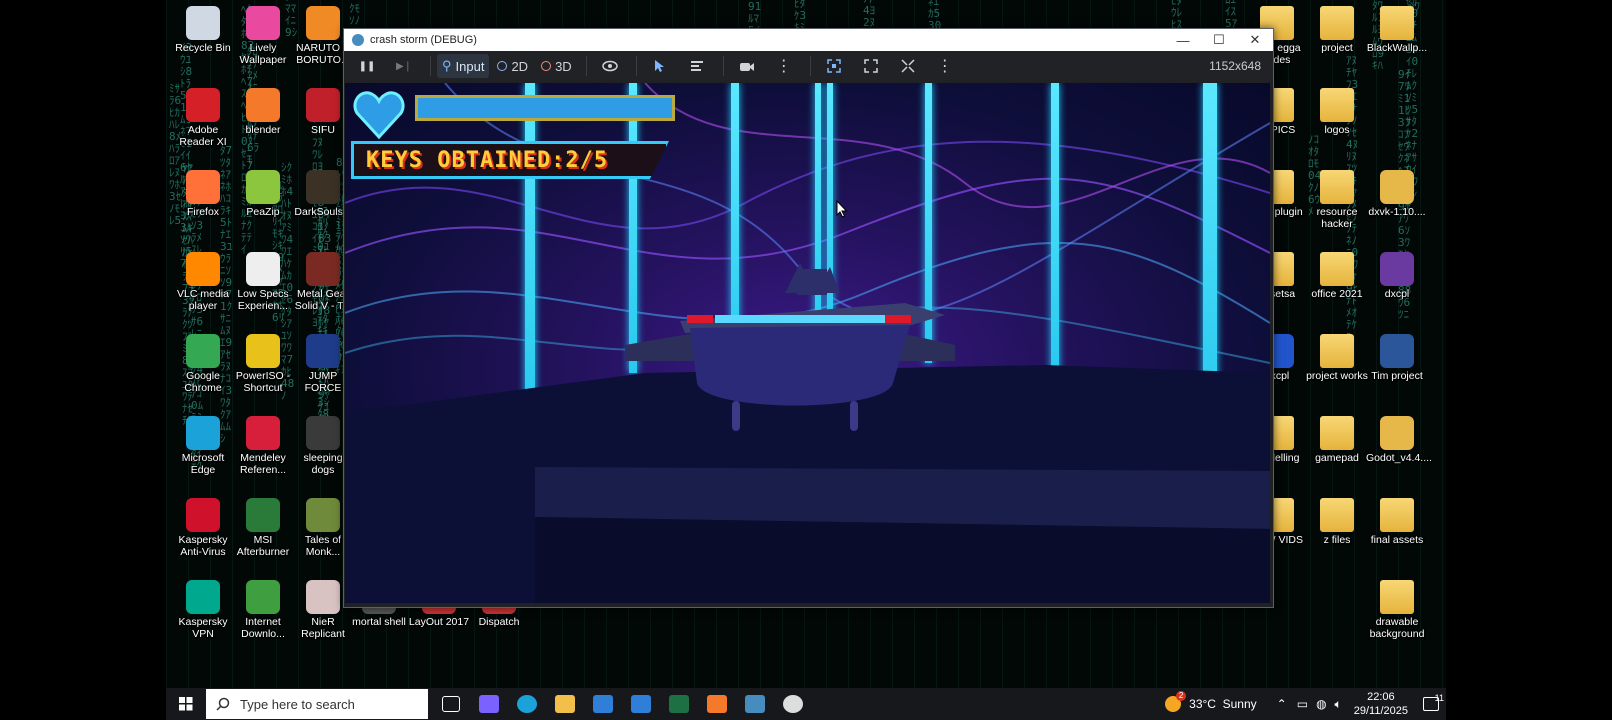  Describe the element at coordinates (379, 115) in the screenshot. I see `heart-shield-icon` at that location.